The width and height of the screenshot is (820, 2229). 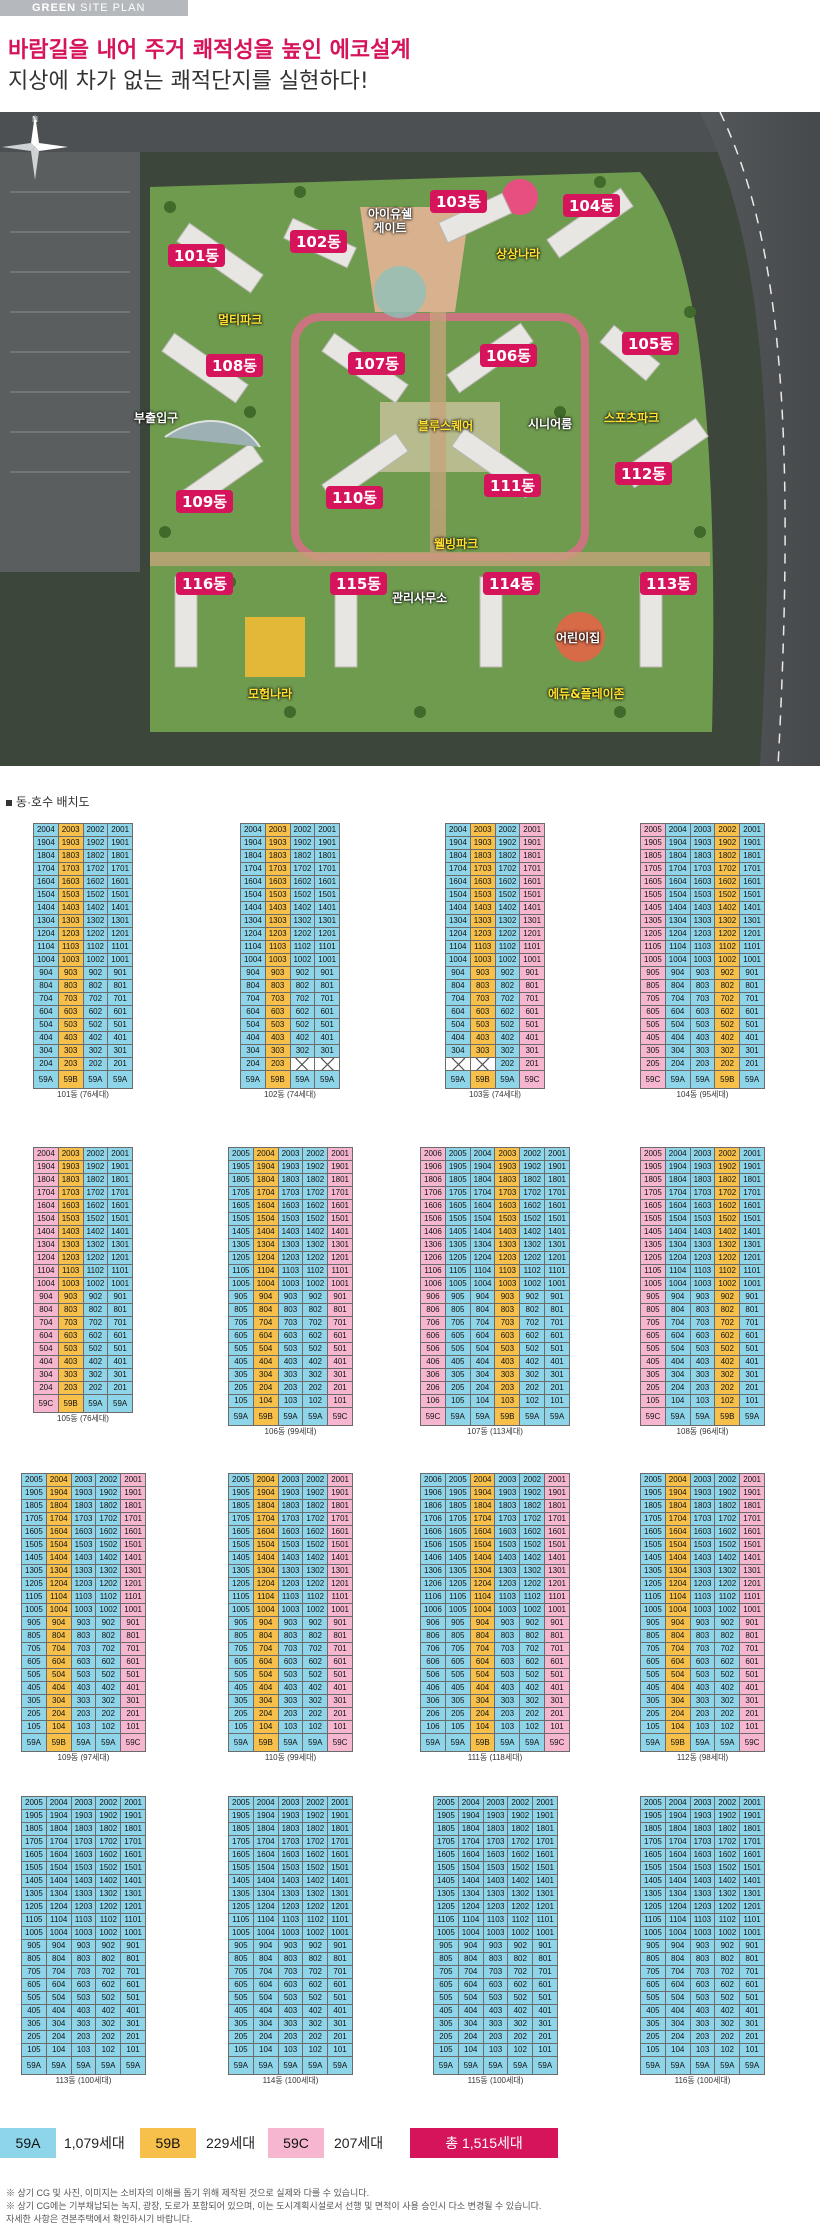 What do you see at coordinates (651, 343) in the screenshot?
I see `building-label-105: 105동` at bounding box center [651, 343].